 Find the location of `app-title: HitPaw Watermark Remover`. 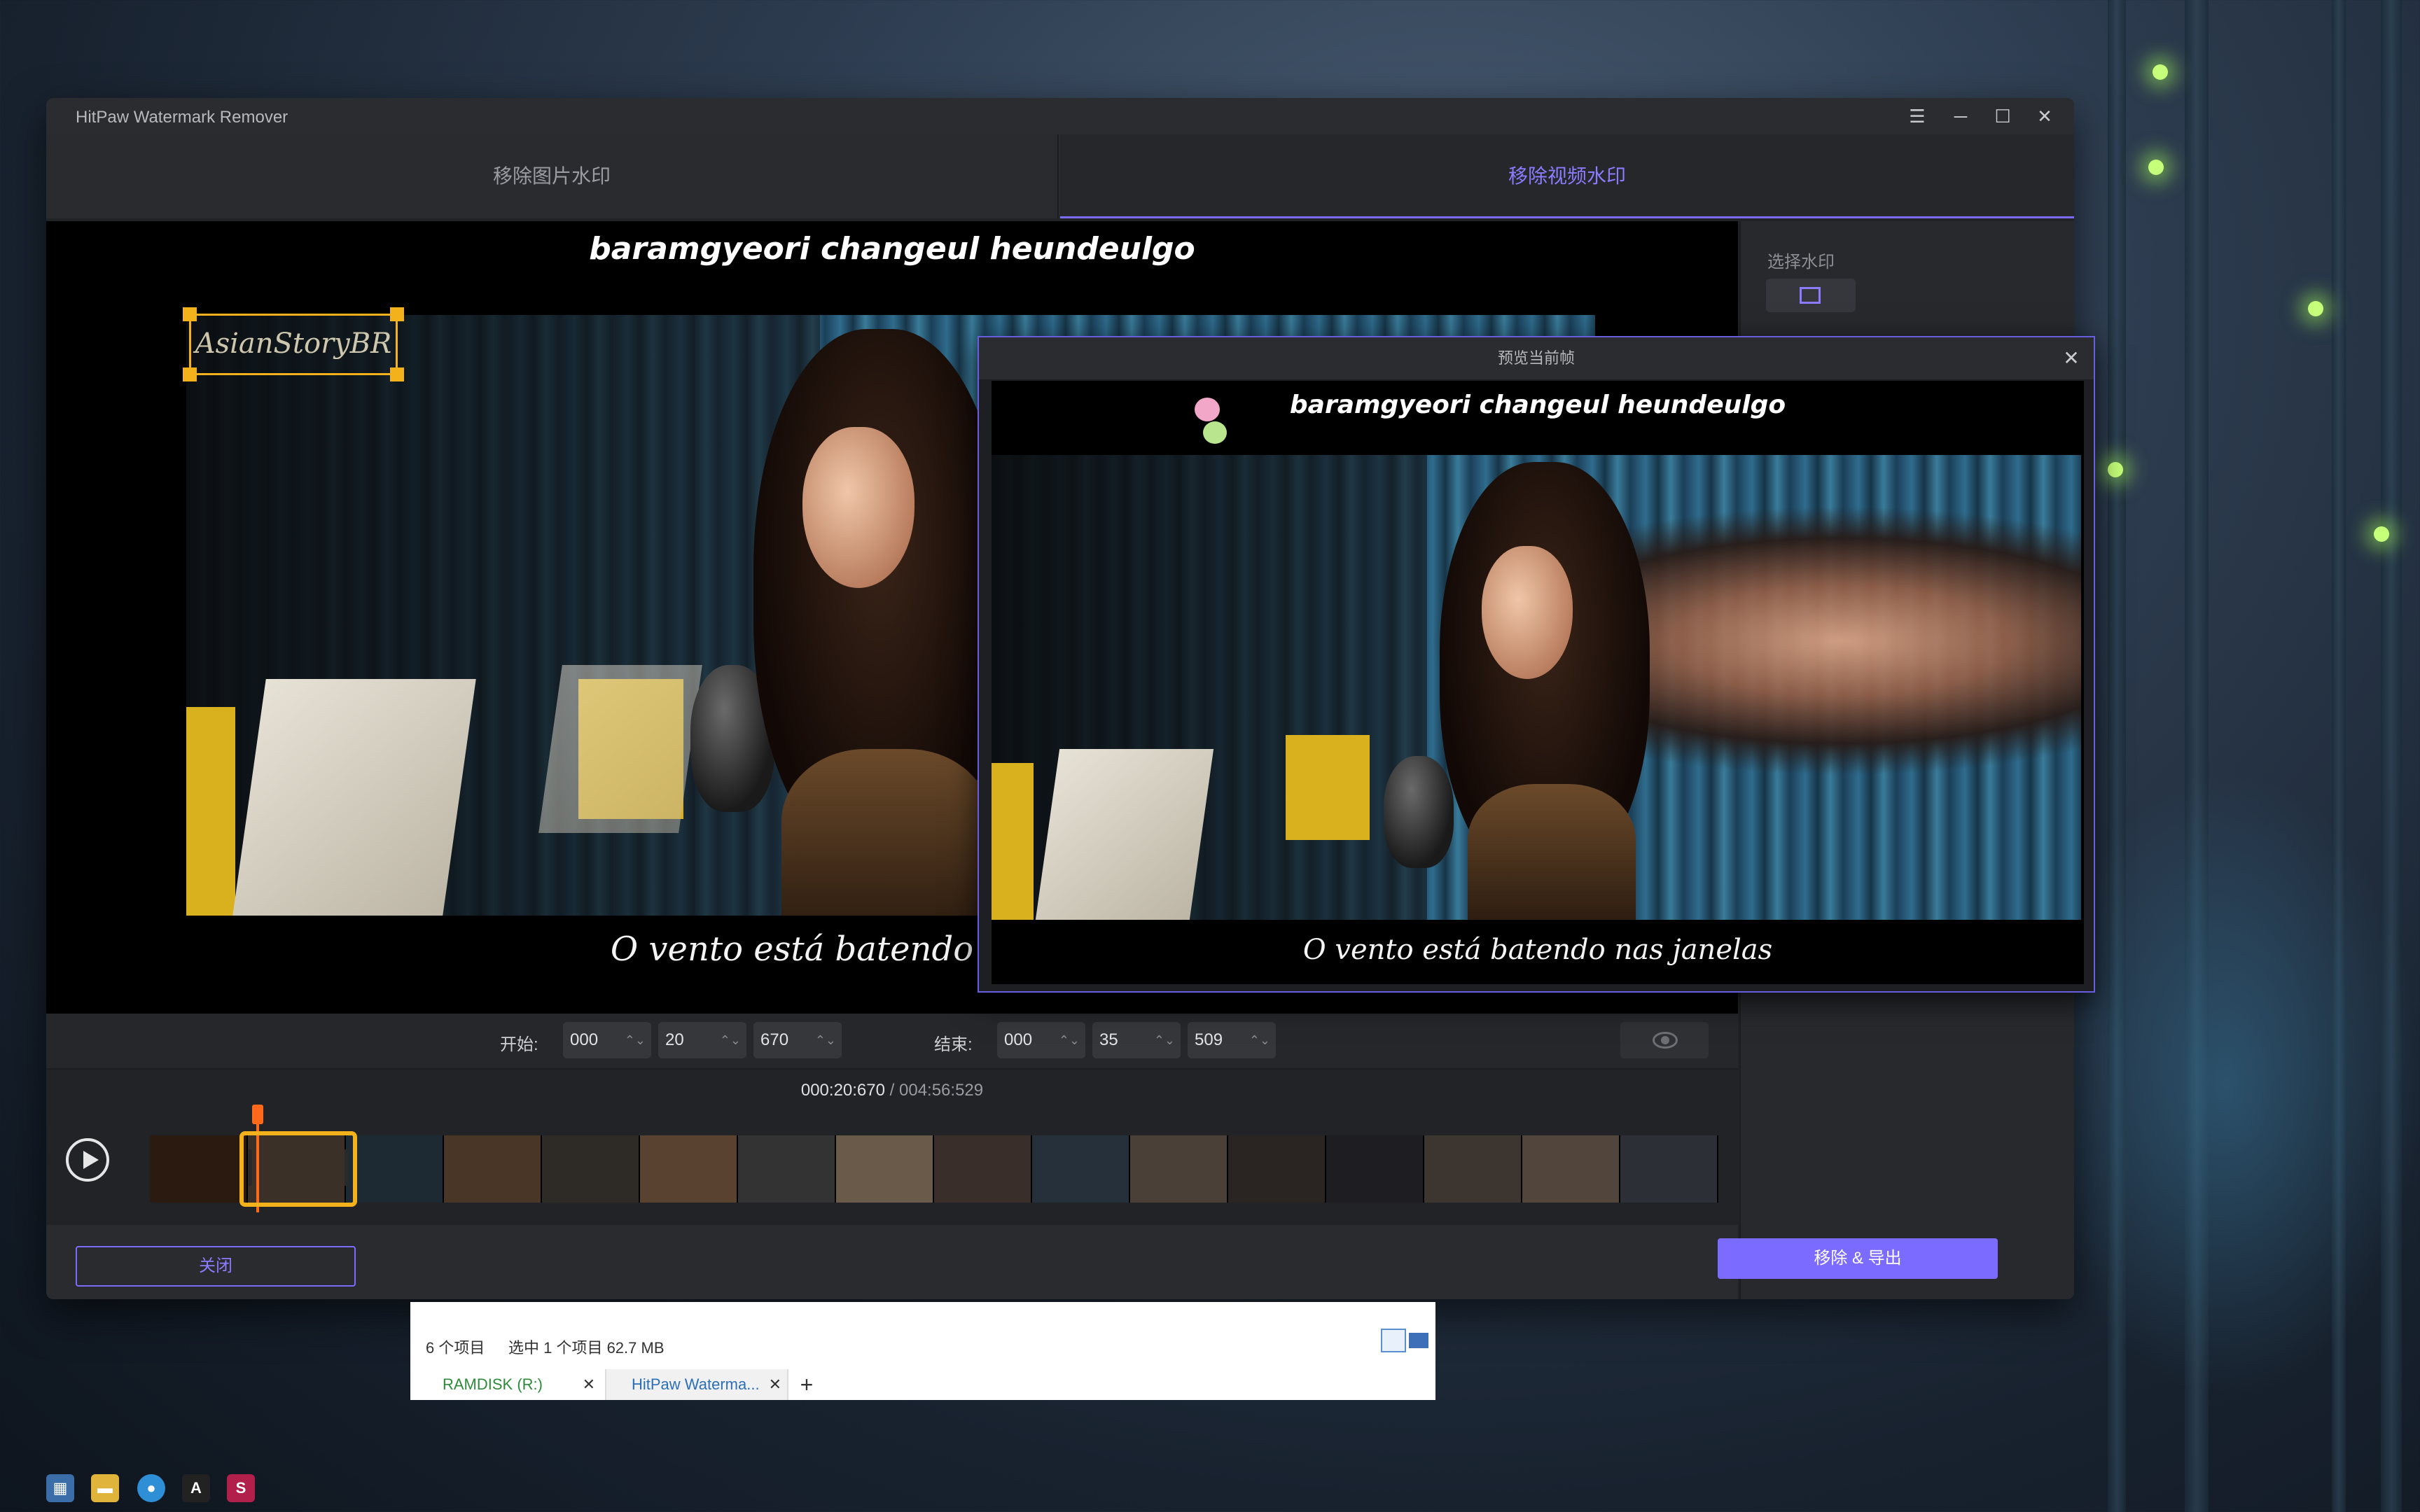

app-title: HitPaw Watermark Remover is located at coordinates (182, 117).